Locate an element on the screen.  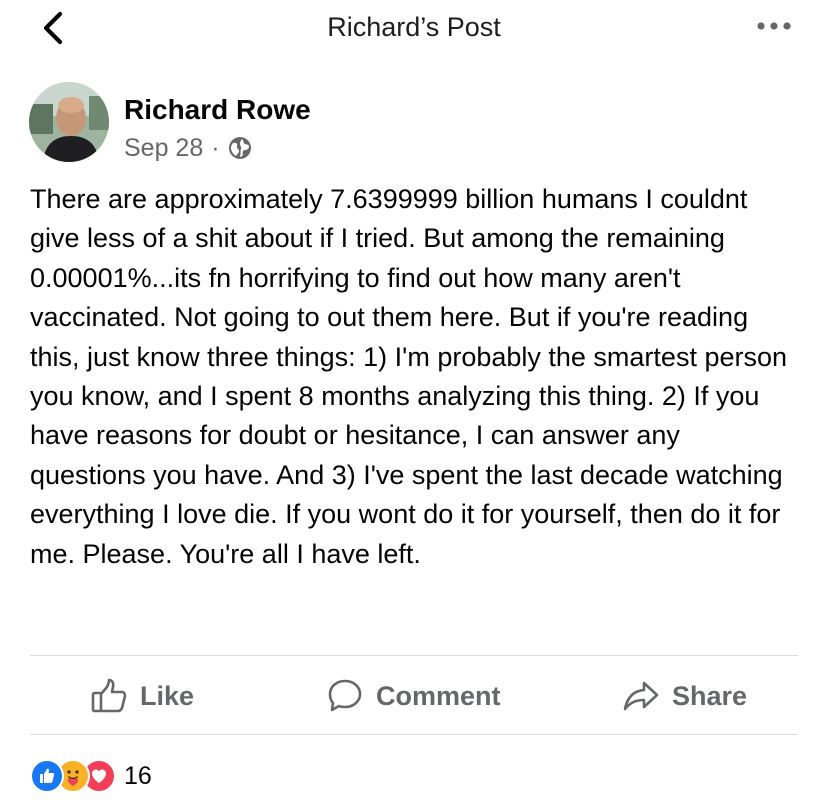
avatar-image is located at coordinates (69, 122).